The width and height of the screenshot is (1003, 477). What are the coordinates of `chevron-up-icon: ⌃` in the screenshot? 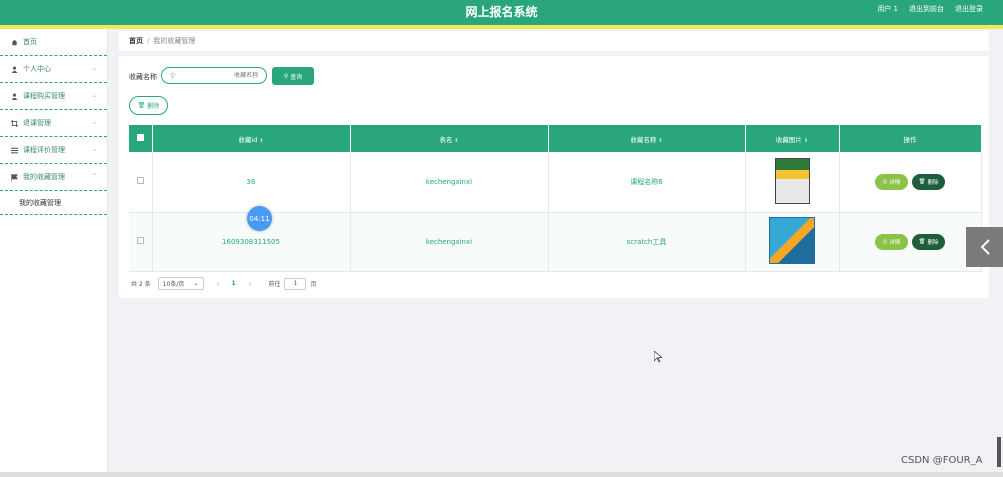 It's located at (94, 176).